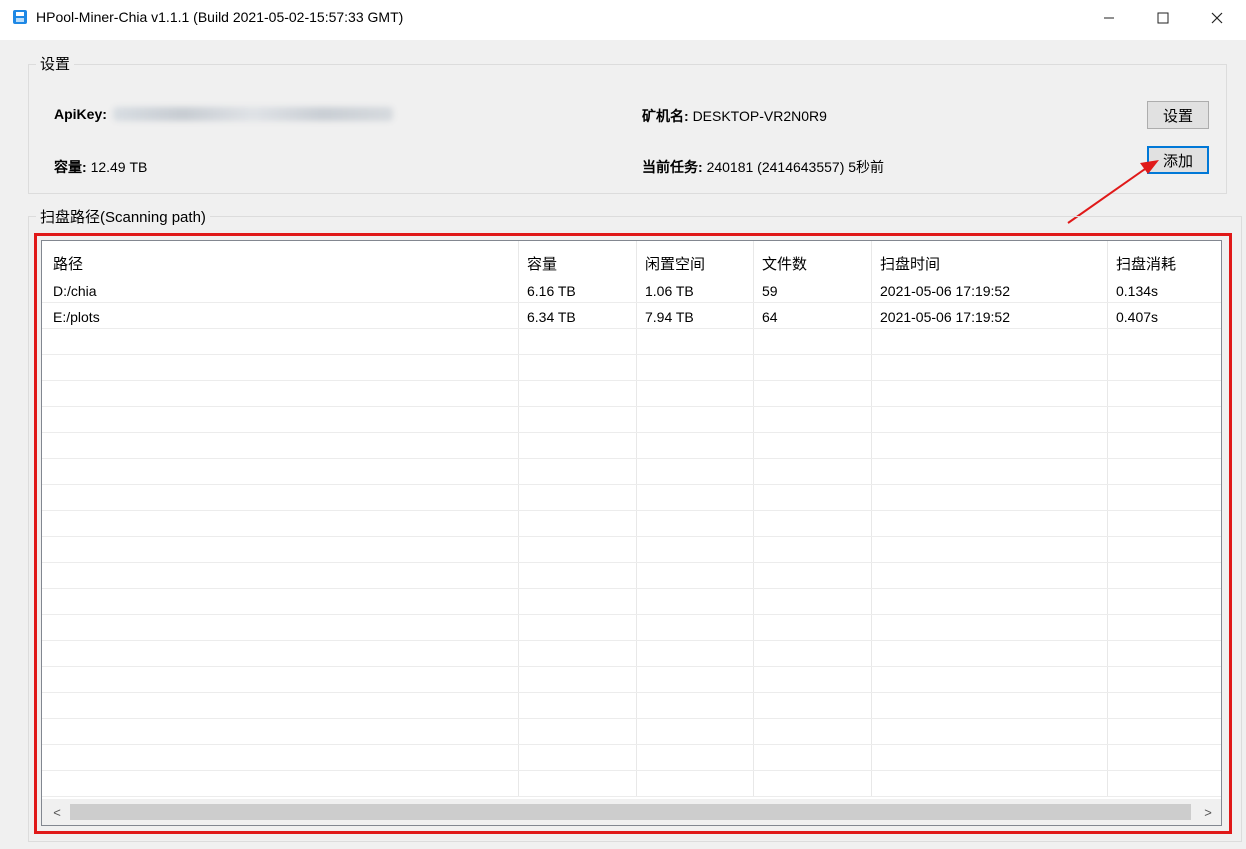  Describe the element at coordinates (551, 317) in the screenshot. I see `row-2-capacity: 6.34 TB` at that location.